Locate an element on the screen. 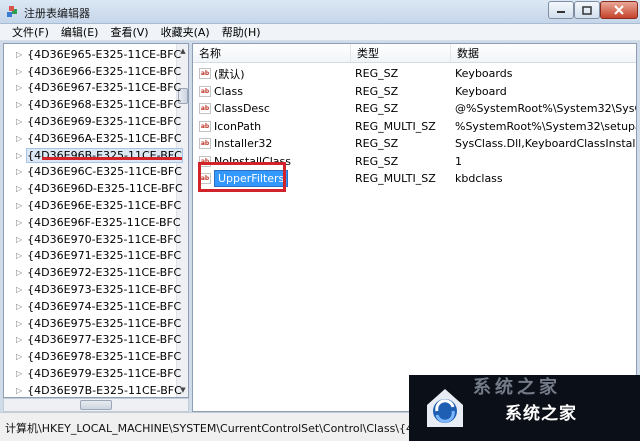 This screenshot has width=640, height=441. menu-file: 文件(F) is located at coordinates (30, 32).